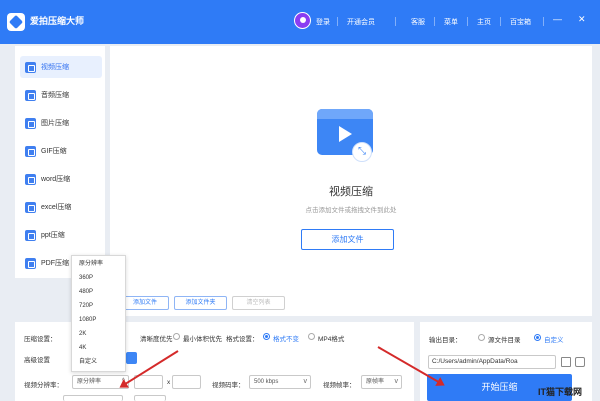 Image resolution: width=600 pixels, height=401 pixels. Describe the element at coordinates (43, 385) in the screenshot. I see `resolution-label: 视频分辨率：` at that location.